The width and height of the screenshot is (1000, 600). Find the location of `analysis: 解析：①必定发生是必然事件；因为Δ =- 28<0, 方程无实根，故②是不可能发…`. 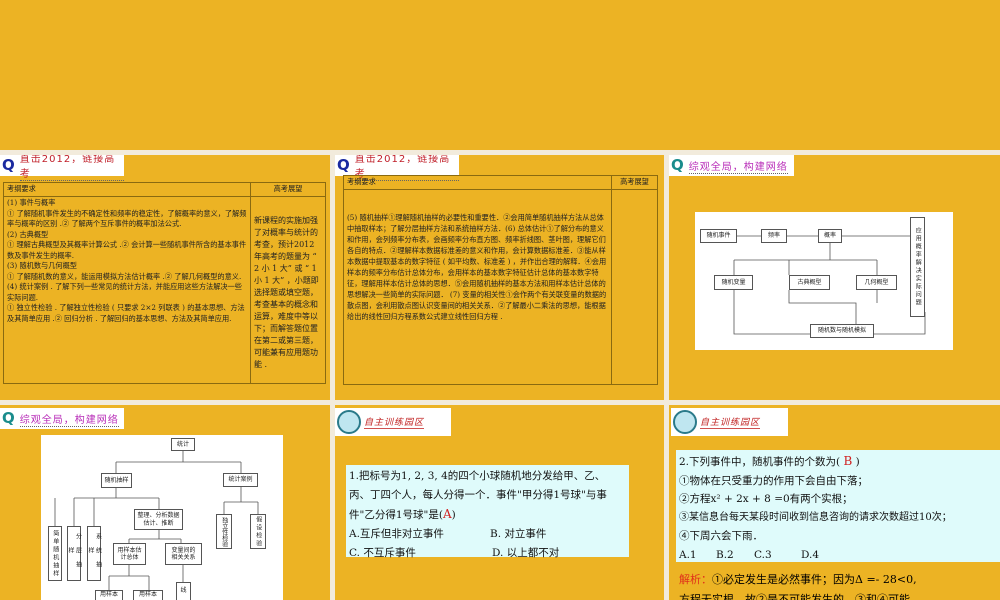

analysis: 解析：①必定发生是必然事件；因为Δ =- 28<0, 方程无实根，故②是不可能发… is located at coordinates (798, 586).